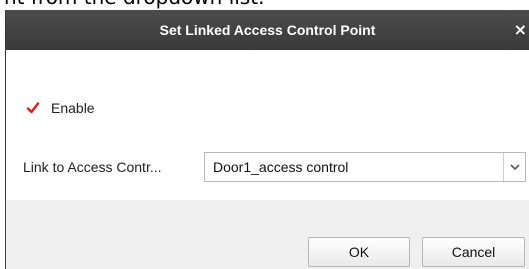 The width and height of the screenshot is (529, 269). I want to click on enable-row: Enable, so click(60, 108).